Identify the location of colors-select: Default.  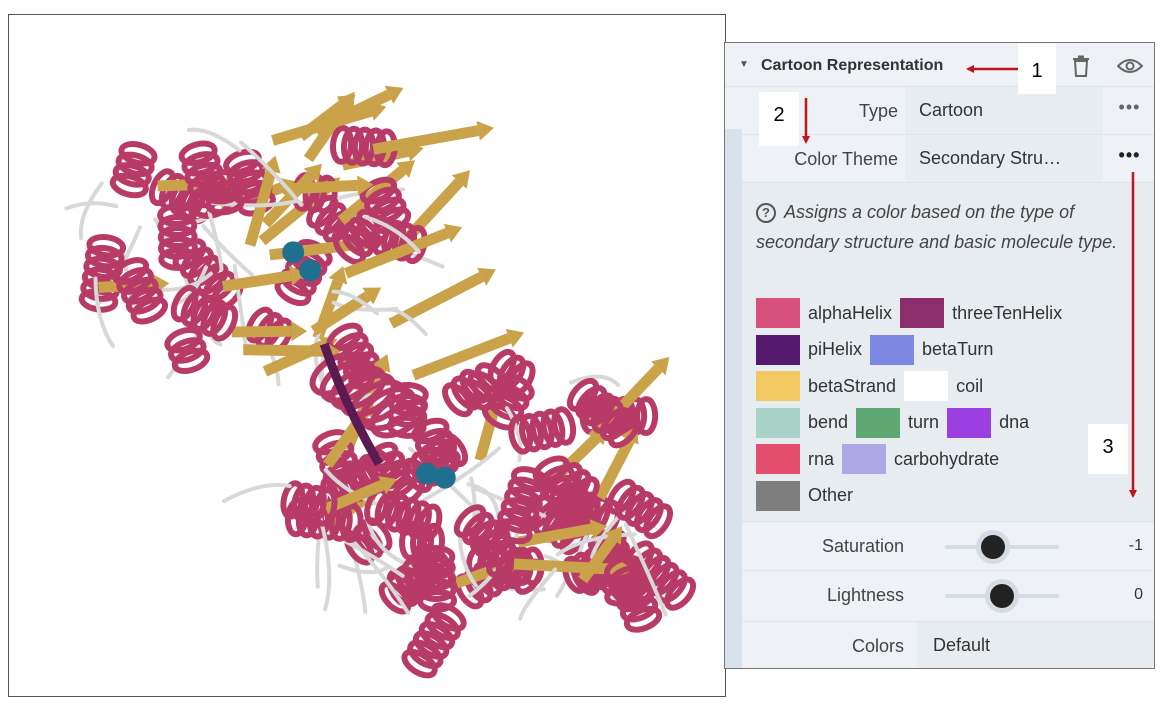
(1035, 645).